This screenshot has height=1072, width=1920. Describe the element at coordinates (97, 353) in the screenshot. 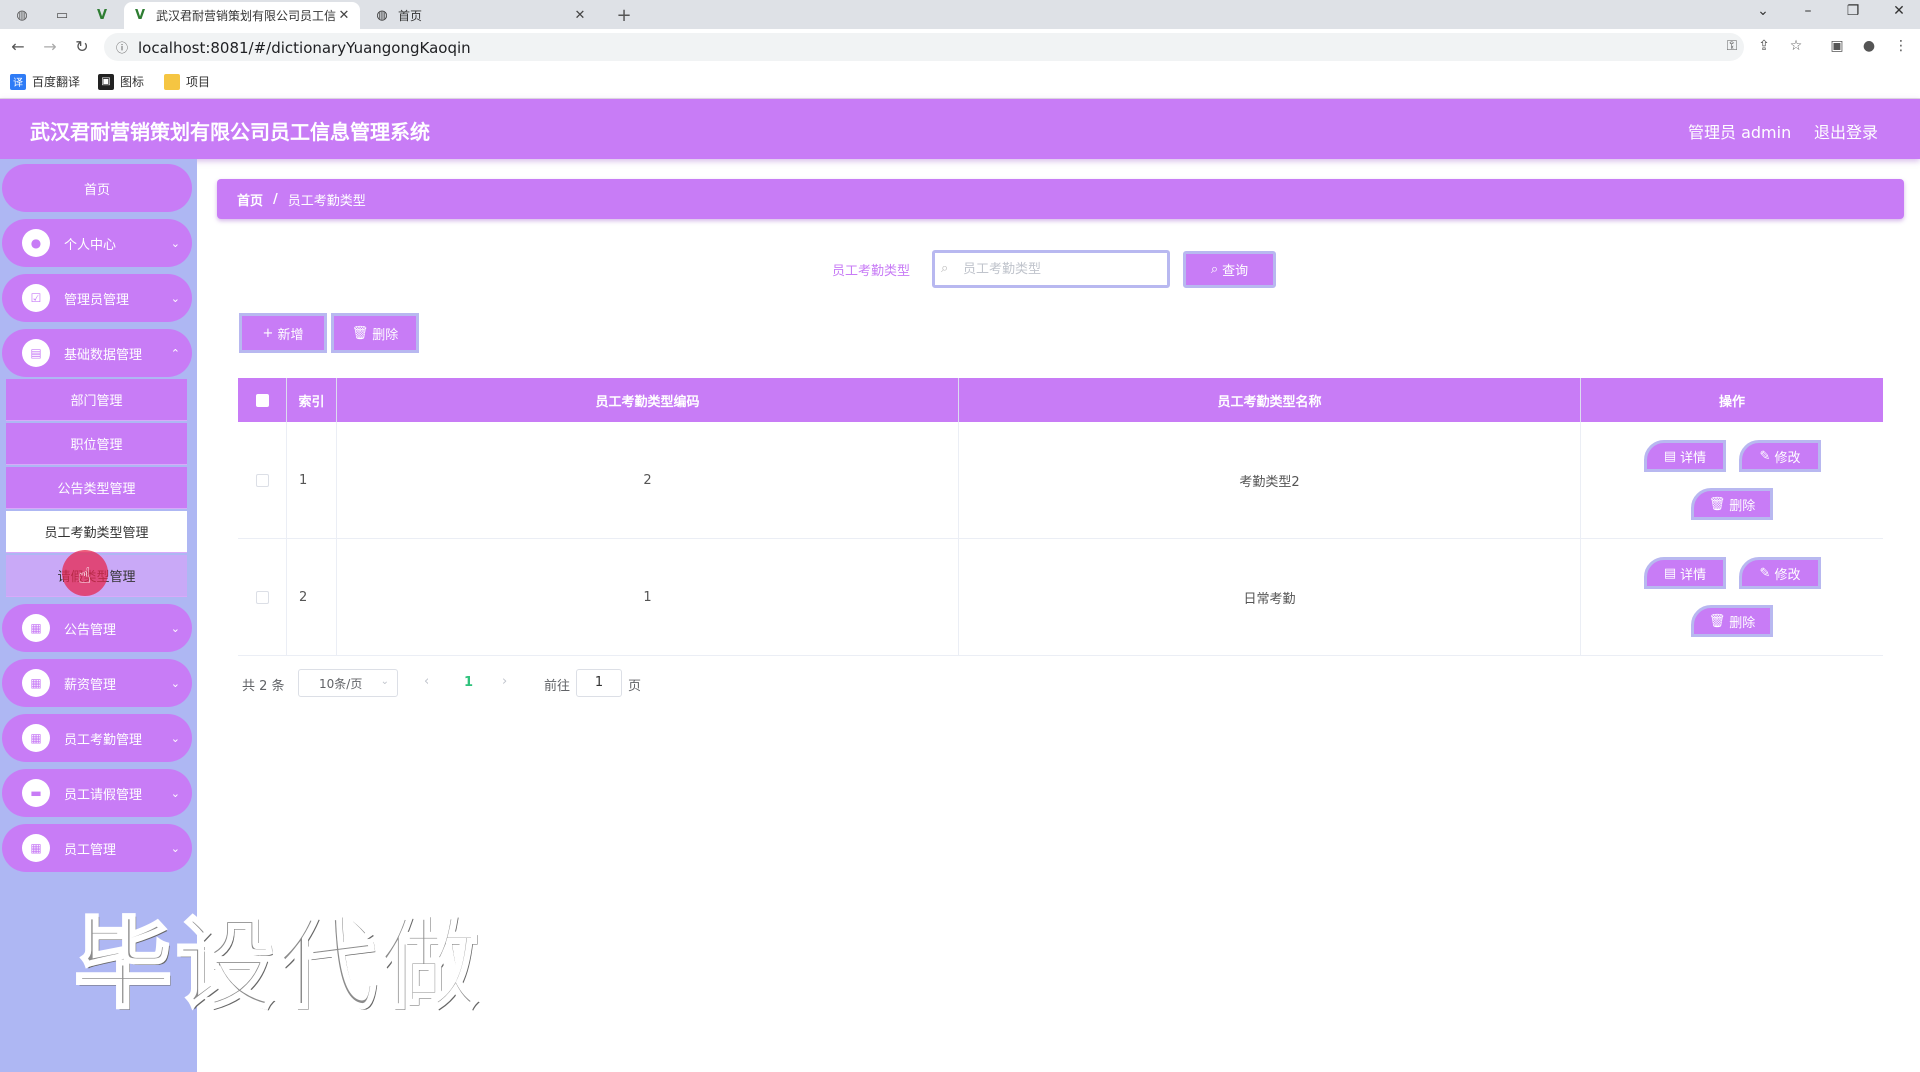

I see `sidebar-item-basic-data: ▤ 基础数据管理 ⌃` at that location.